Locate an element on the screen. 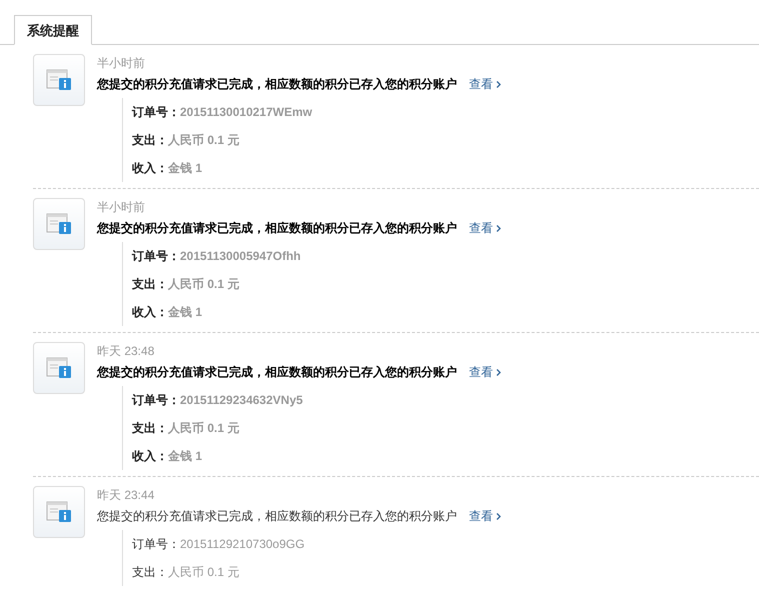 The height and width of the screenshot is (604, 759). tab: 系统提醒 is located at coordinates (53, 30).